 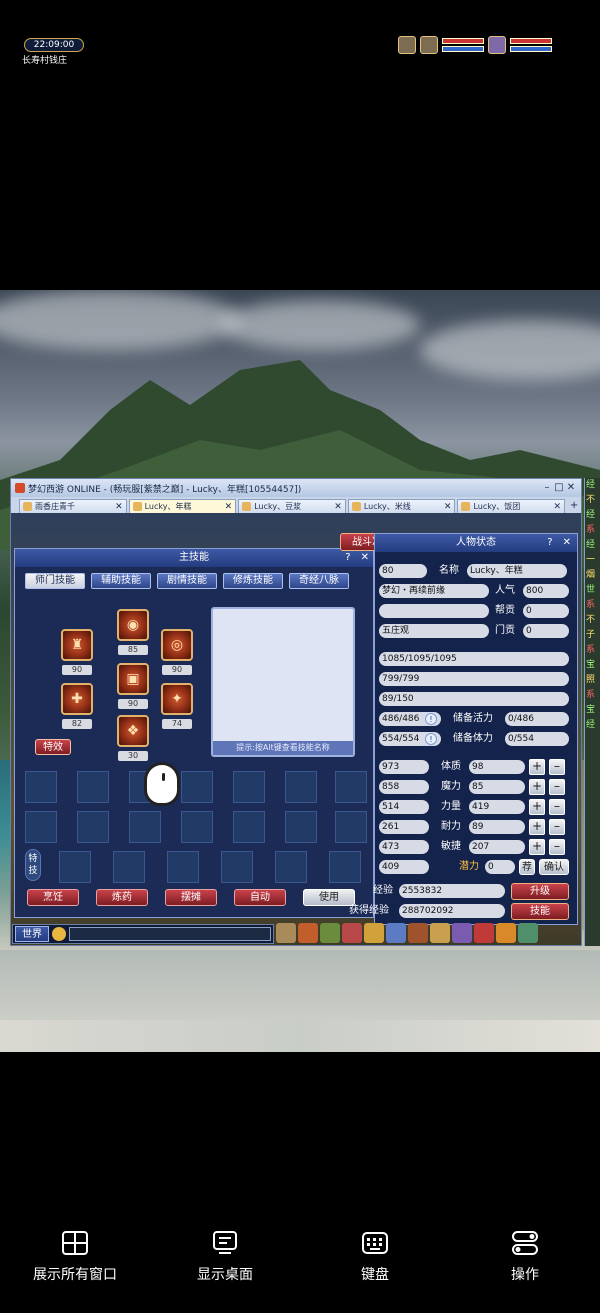 I want to click on confirm-button: 确认, so click(x=554, y=867).